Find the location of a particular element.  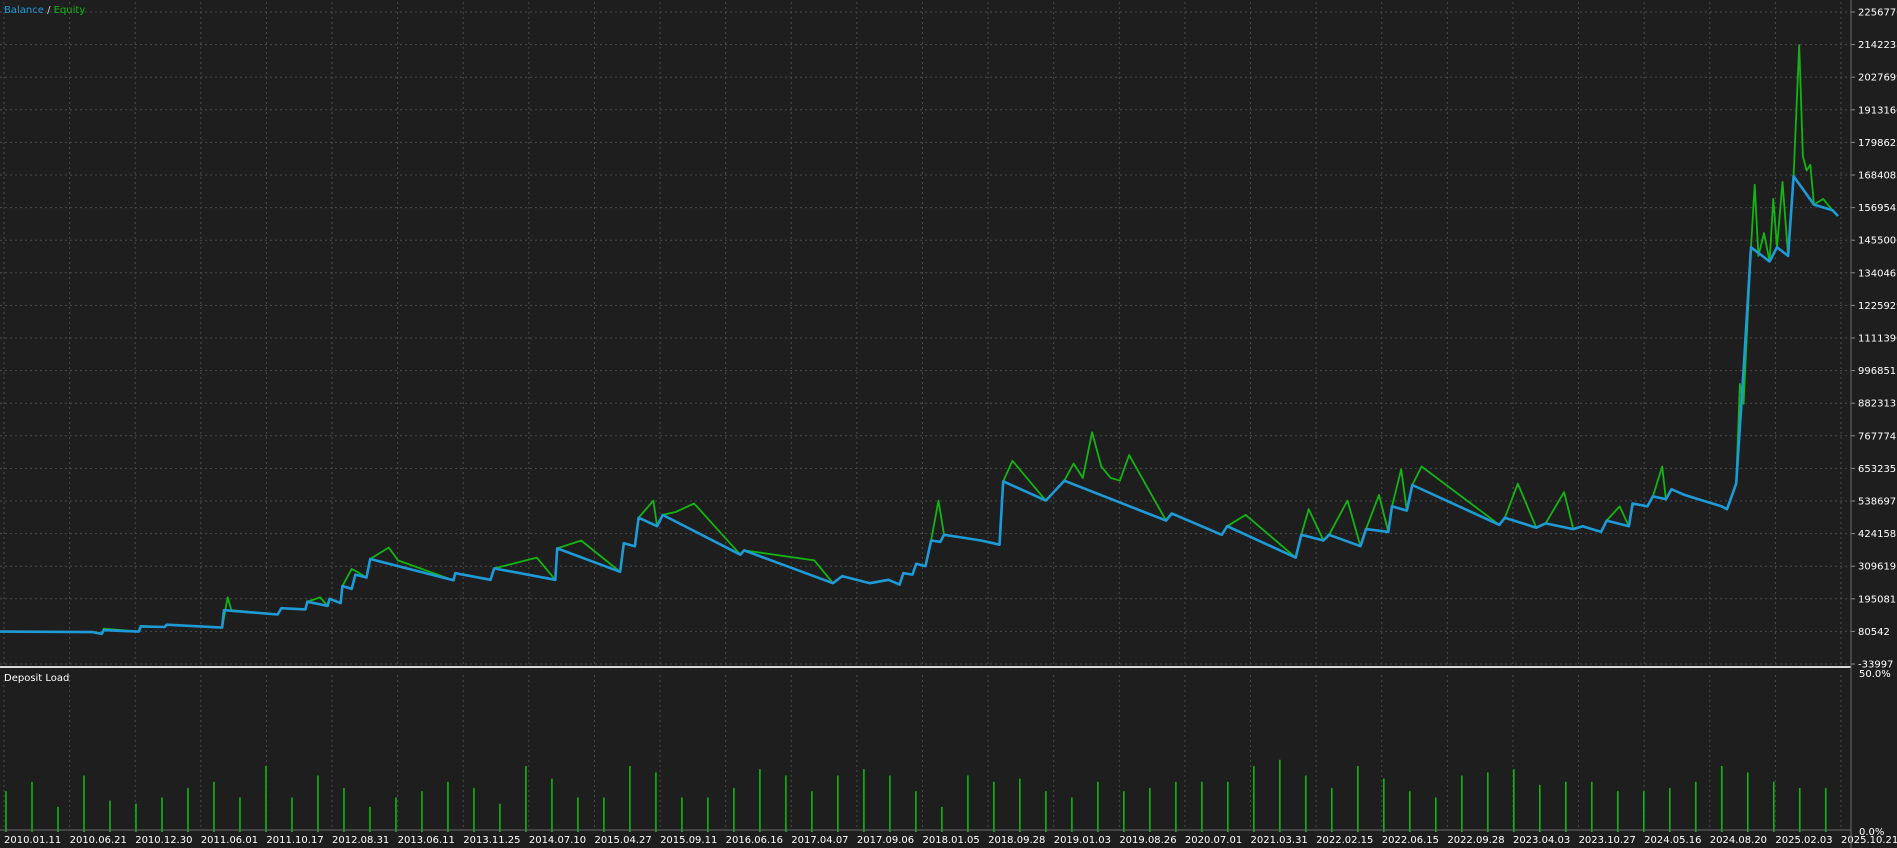

deposit-load-tick-label: 50.0% is located at coordinates (1875, 674).